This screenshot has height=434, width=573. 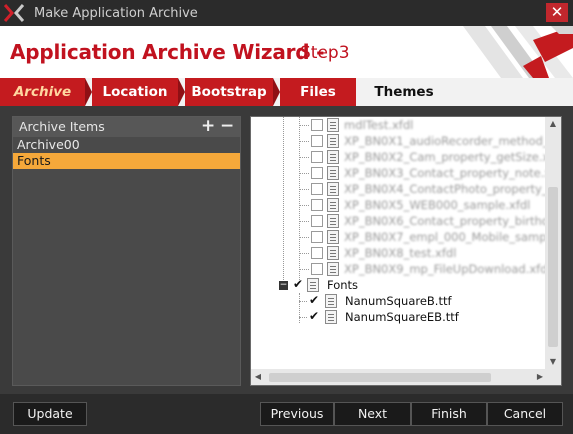 What do you see at coordinates (447, 269) in the screenshot?
I see `file-label: XP_BN0X9_mp_FileUpDownload.xfdl` at bounding box center [447, 269].